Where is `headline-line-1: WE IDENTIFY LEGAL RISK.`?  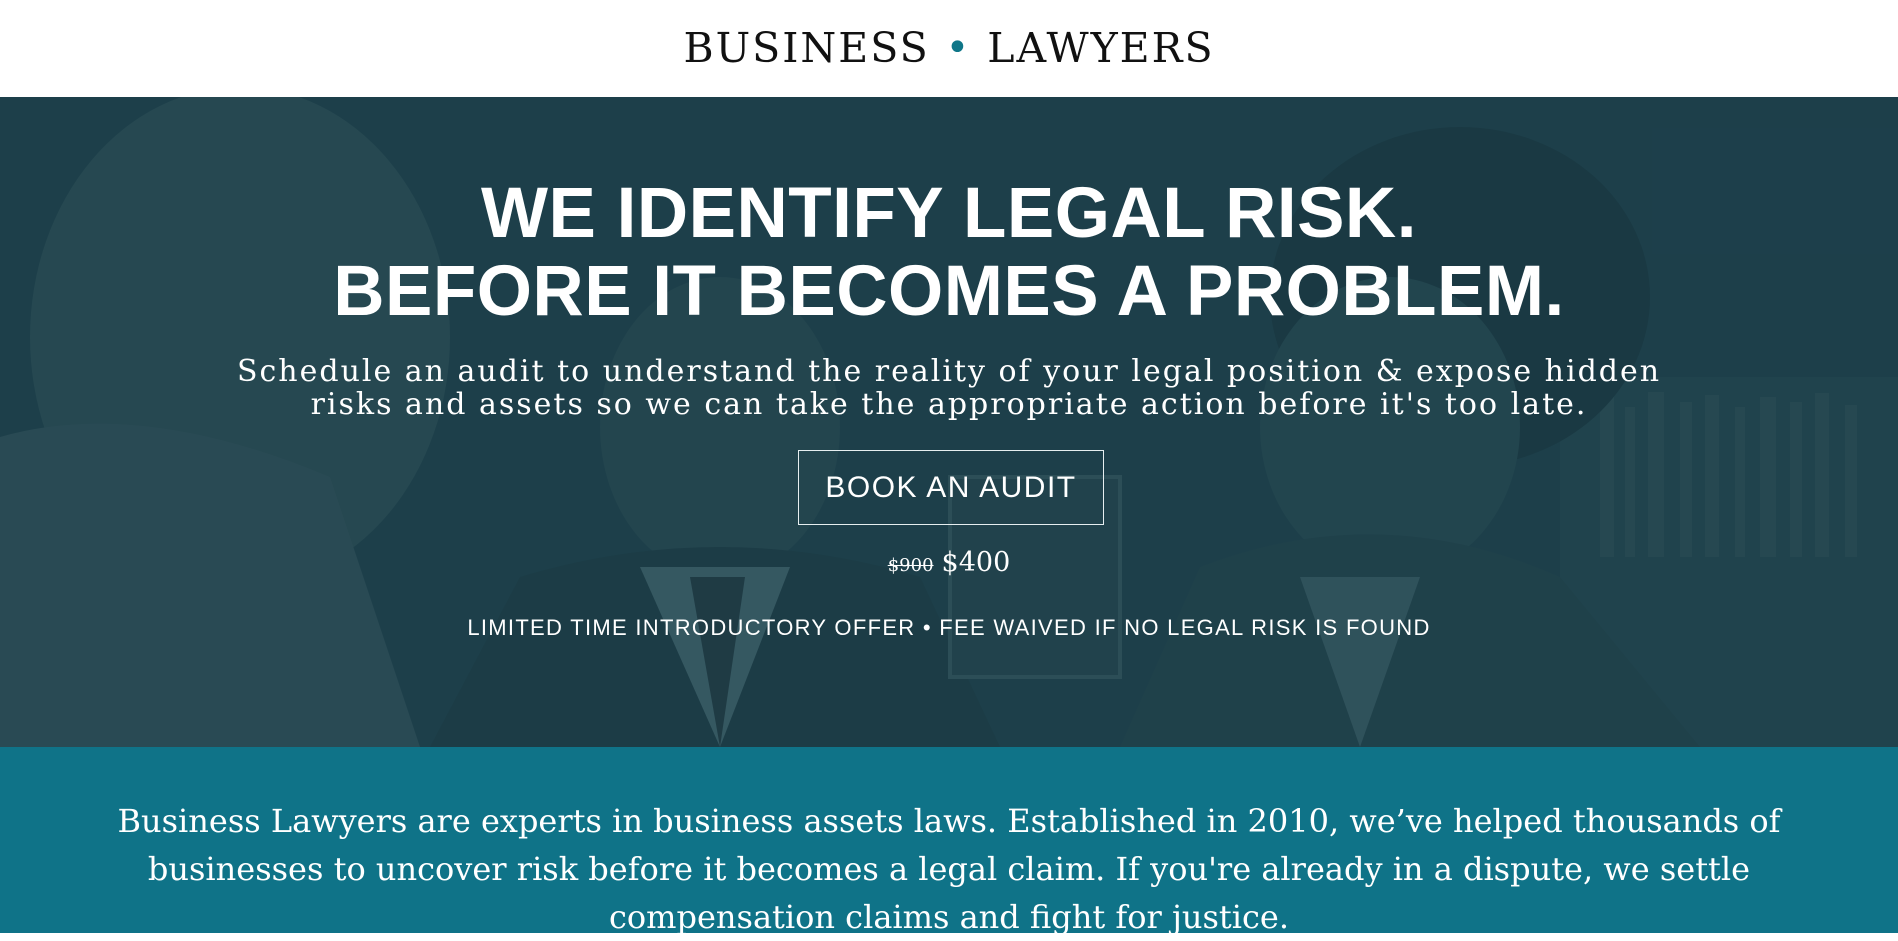 headline-line-1: WE IDENTIFY LEGAL RISK. is located at coordinates (949, 213).